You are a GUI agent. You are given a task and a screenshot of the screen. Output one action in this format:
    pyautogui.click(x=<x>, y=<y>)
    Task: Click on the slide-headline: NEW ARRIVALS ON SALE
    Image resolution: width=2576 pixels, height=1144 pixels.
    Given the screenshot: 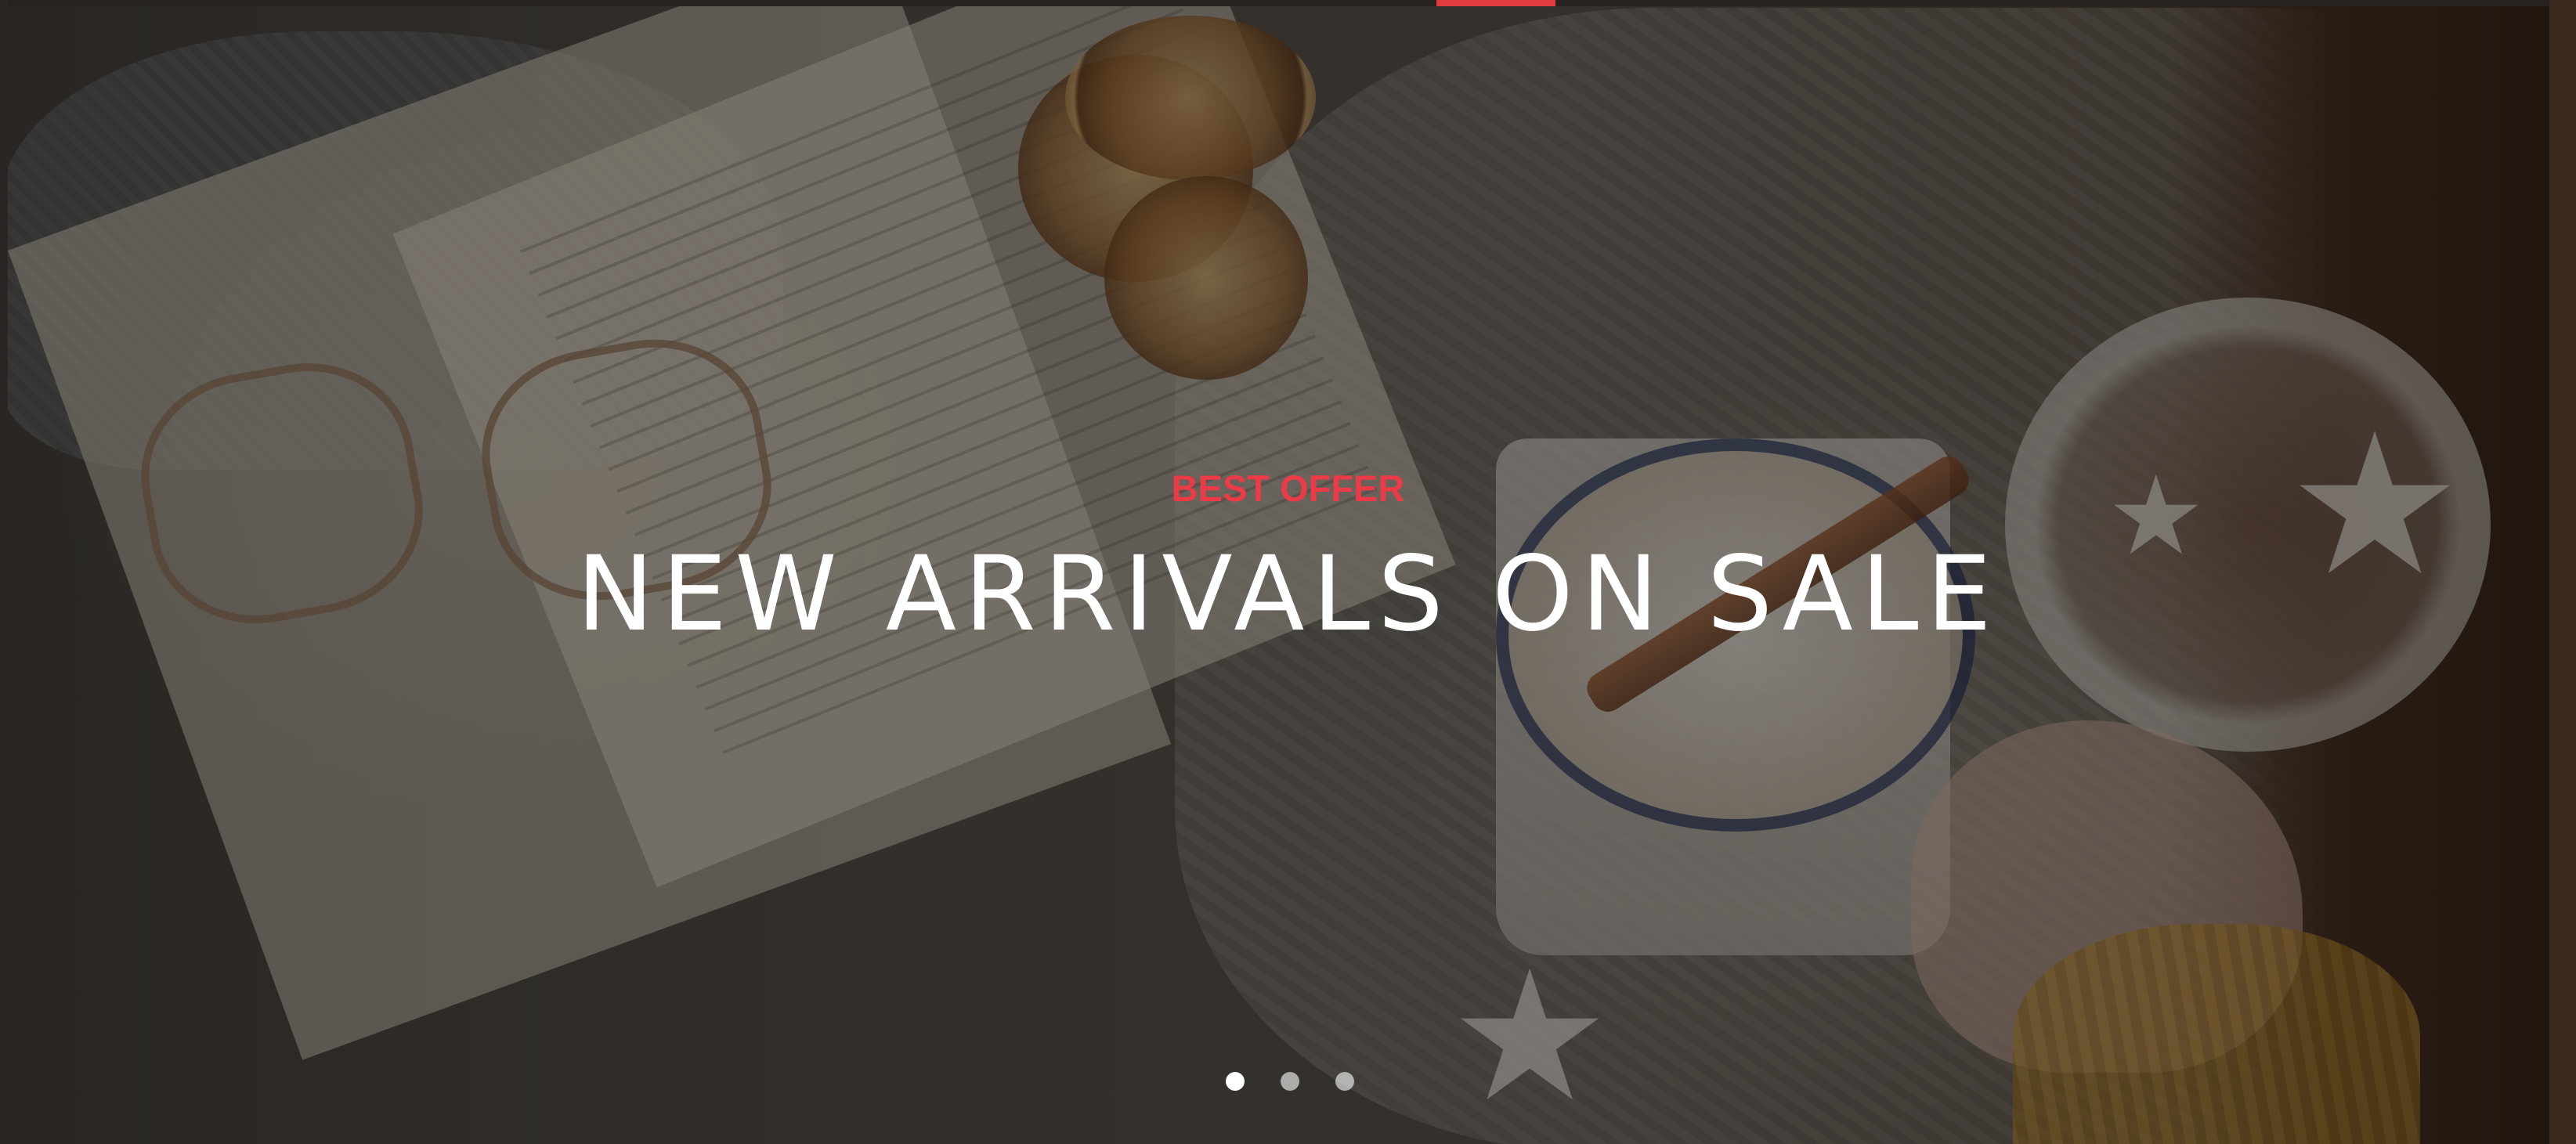 What is the action you would take?
    pyautogui.click(x=1288, y=594)
    